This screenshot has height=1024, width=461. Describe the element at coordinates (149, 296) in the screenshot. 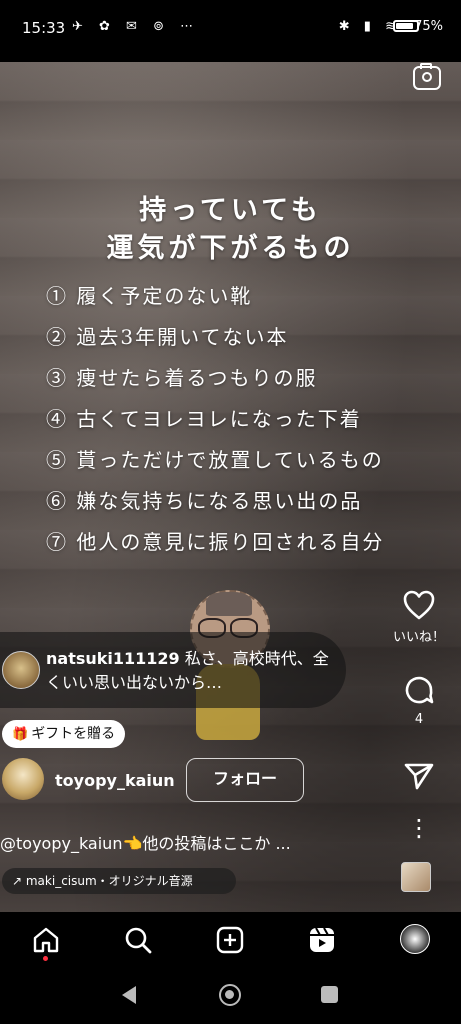

I see `list-item: ① 履く予定のない靴` at that location.